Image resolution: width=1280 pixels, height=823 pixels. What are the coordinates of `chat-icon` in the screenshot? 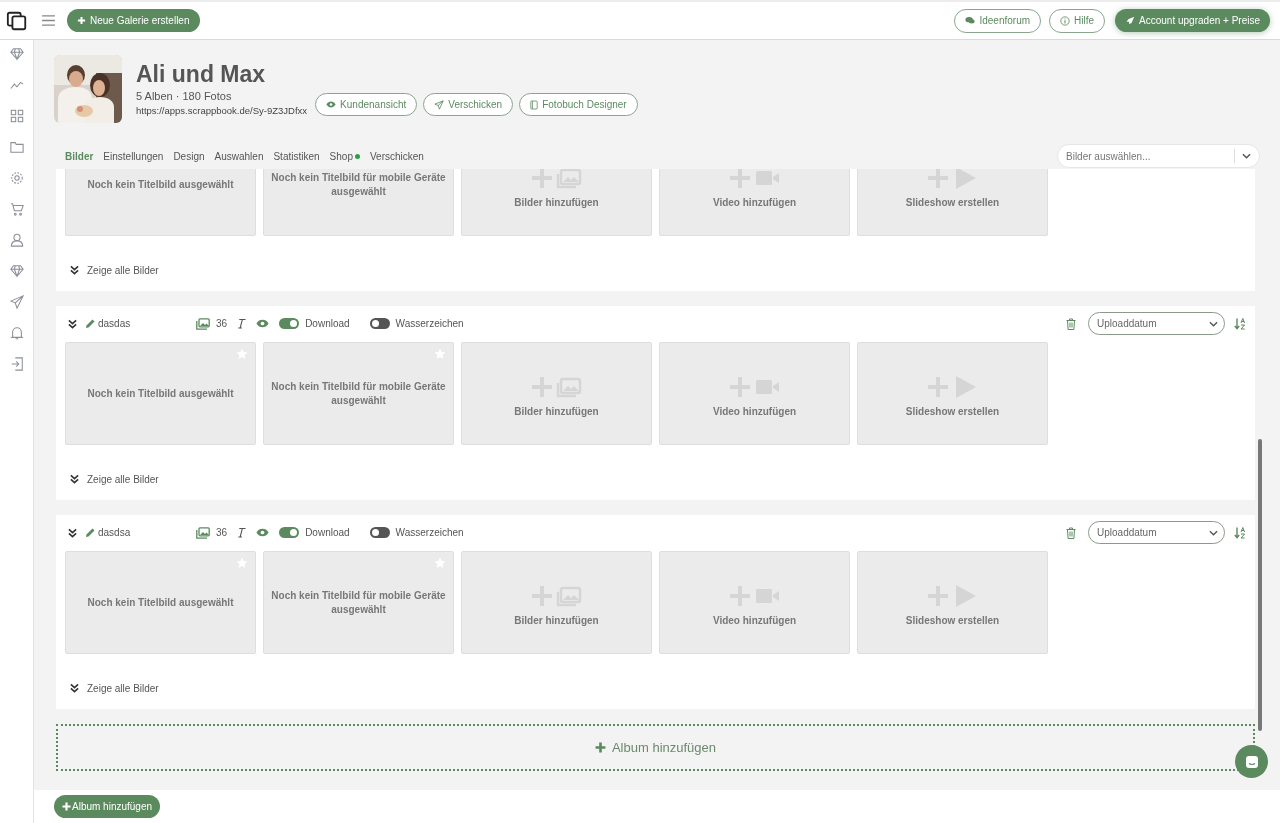 It's located at (1251, 761).